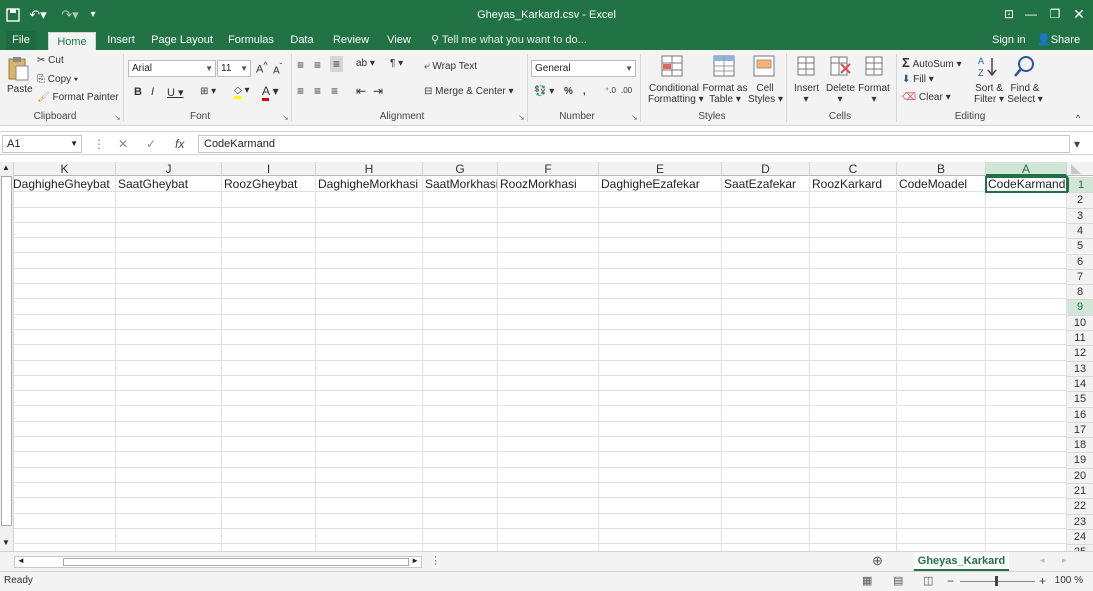 The height and width of the screenshot is (591, 1093). I want to click on cell-k12, so click(65, 353).